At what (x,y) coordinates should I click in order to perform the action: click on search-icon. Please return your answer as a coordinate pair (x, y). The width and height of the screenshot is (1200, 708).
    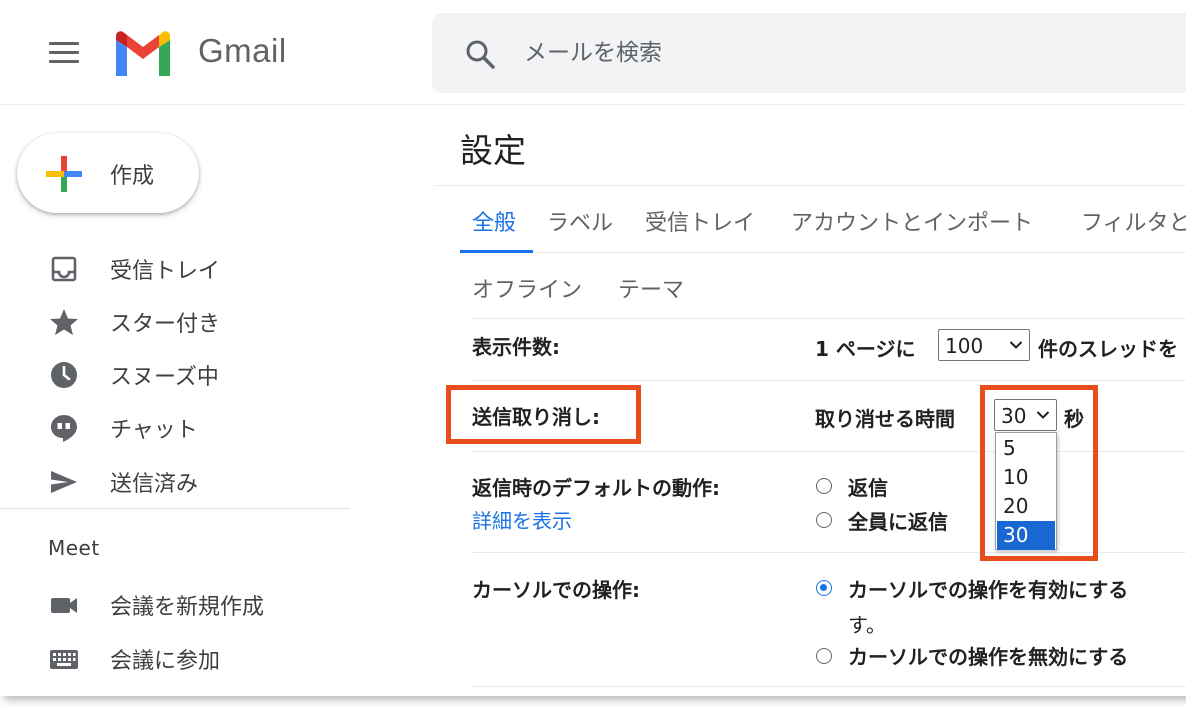
    Looking at the image, I should click on (480, 54).